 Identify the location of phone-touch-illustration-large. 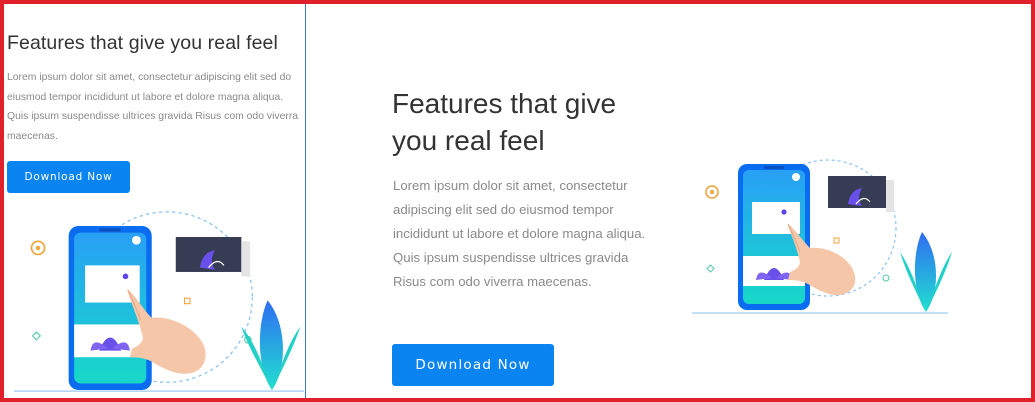
(822, 236).